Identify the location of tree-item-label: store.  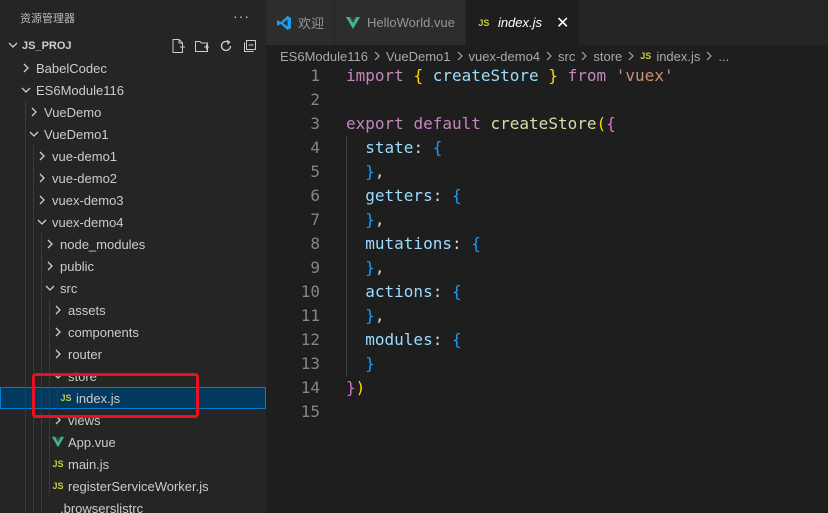
(82, 376).